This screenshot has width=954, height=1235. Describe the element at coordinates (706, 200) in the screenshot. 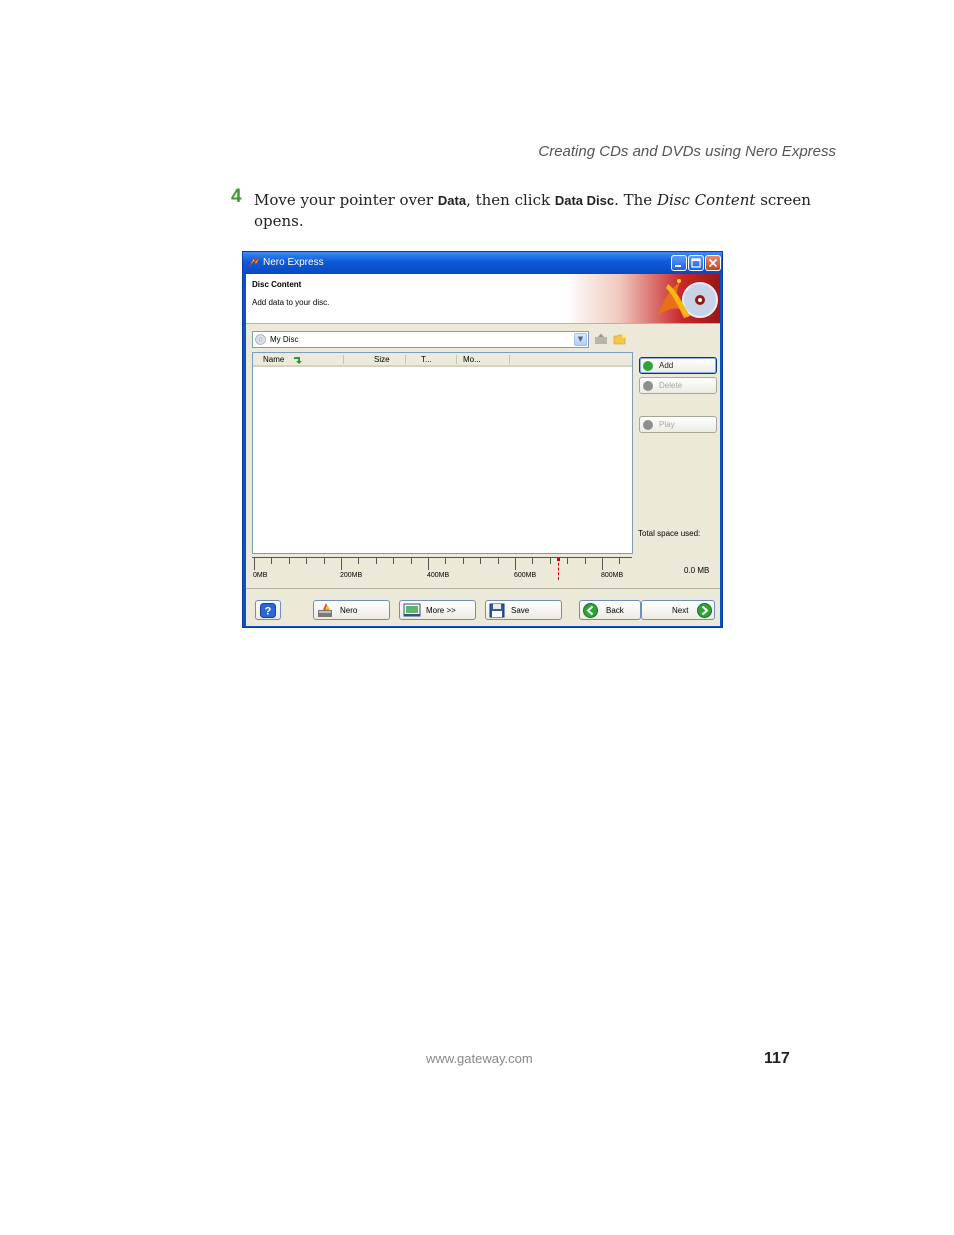

I see `disc-content-term: Disc Content` at that location.